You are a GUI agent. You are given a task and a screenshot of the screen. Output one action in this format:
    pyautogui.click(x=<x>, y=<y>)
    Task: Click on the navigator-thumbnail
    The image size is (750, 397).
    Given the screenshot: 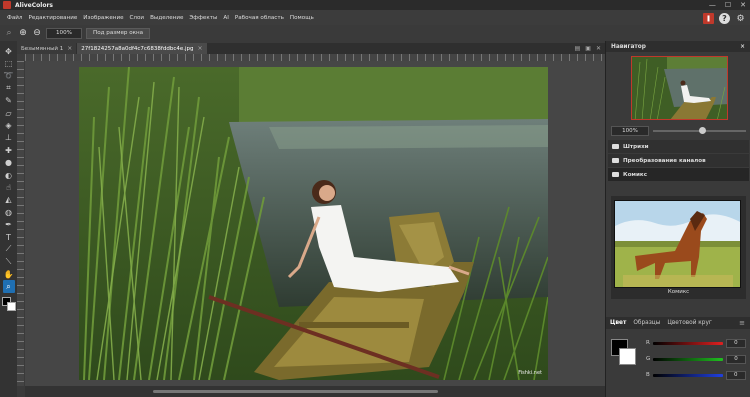 What is the action you would take?
    pyautogui.click(x=679, y=88)
    